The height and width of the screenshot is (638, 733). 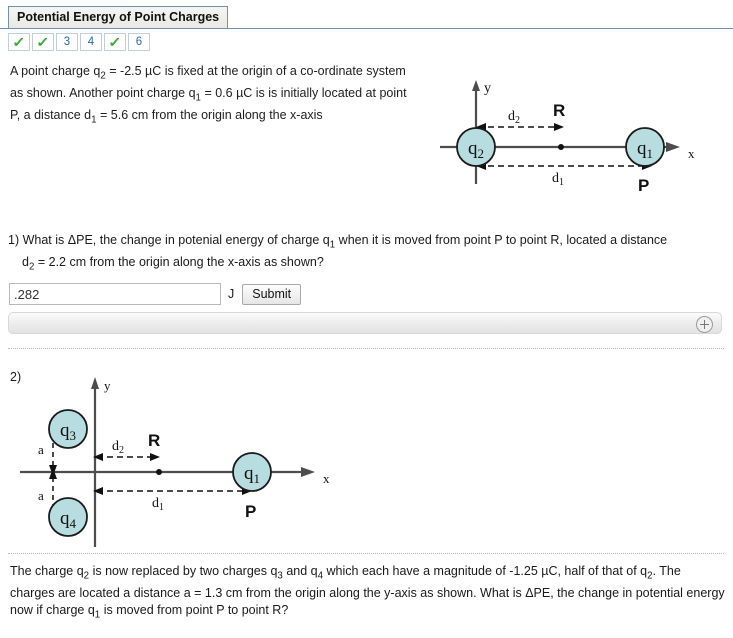 What do you see at coordinates (14, 240) in the screenshot?
I see `question-1-number: 1)` at bounding box center [14, 240].